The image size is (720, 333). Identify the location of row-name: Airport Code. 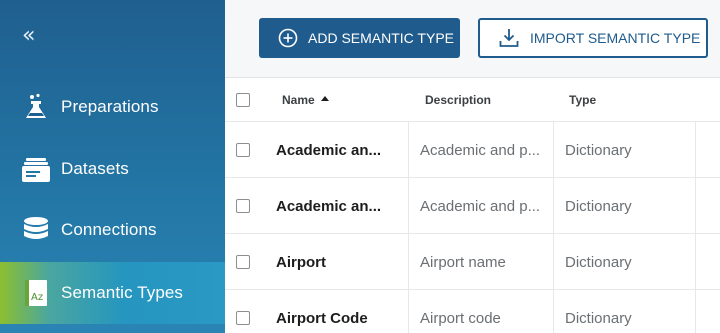
(322, 318).